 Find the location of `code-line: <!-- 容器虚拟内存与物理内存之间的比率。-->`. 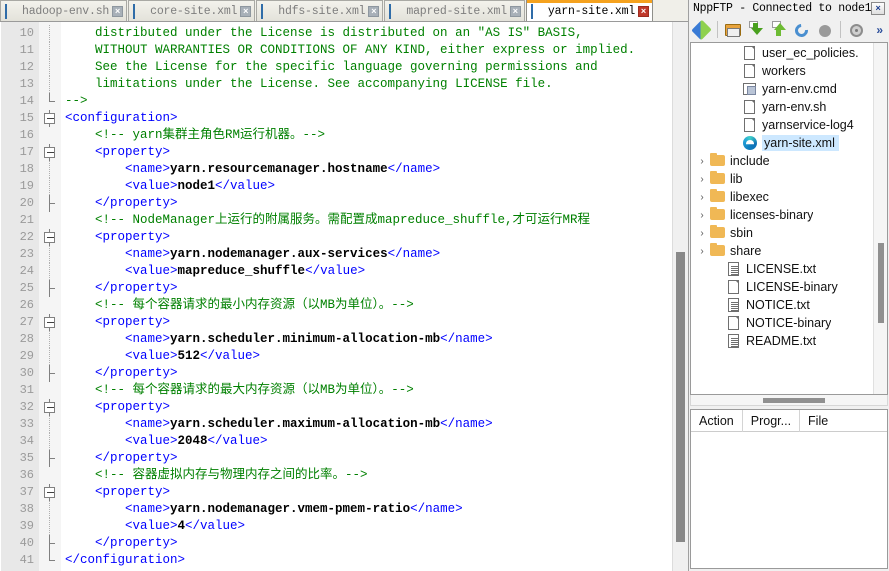

code-line: <!-- 容器虚拟内存与物理内存之间的比率。--> is located at coordinates (374, 475).